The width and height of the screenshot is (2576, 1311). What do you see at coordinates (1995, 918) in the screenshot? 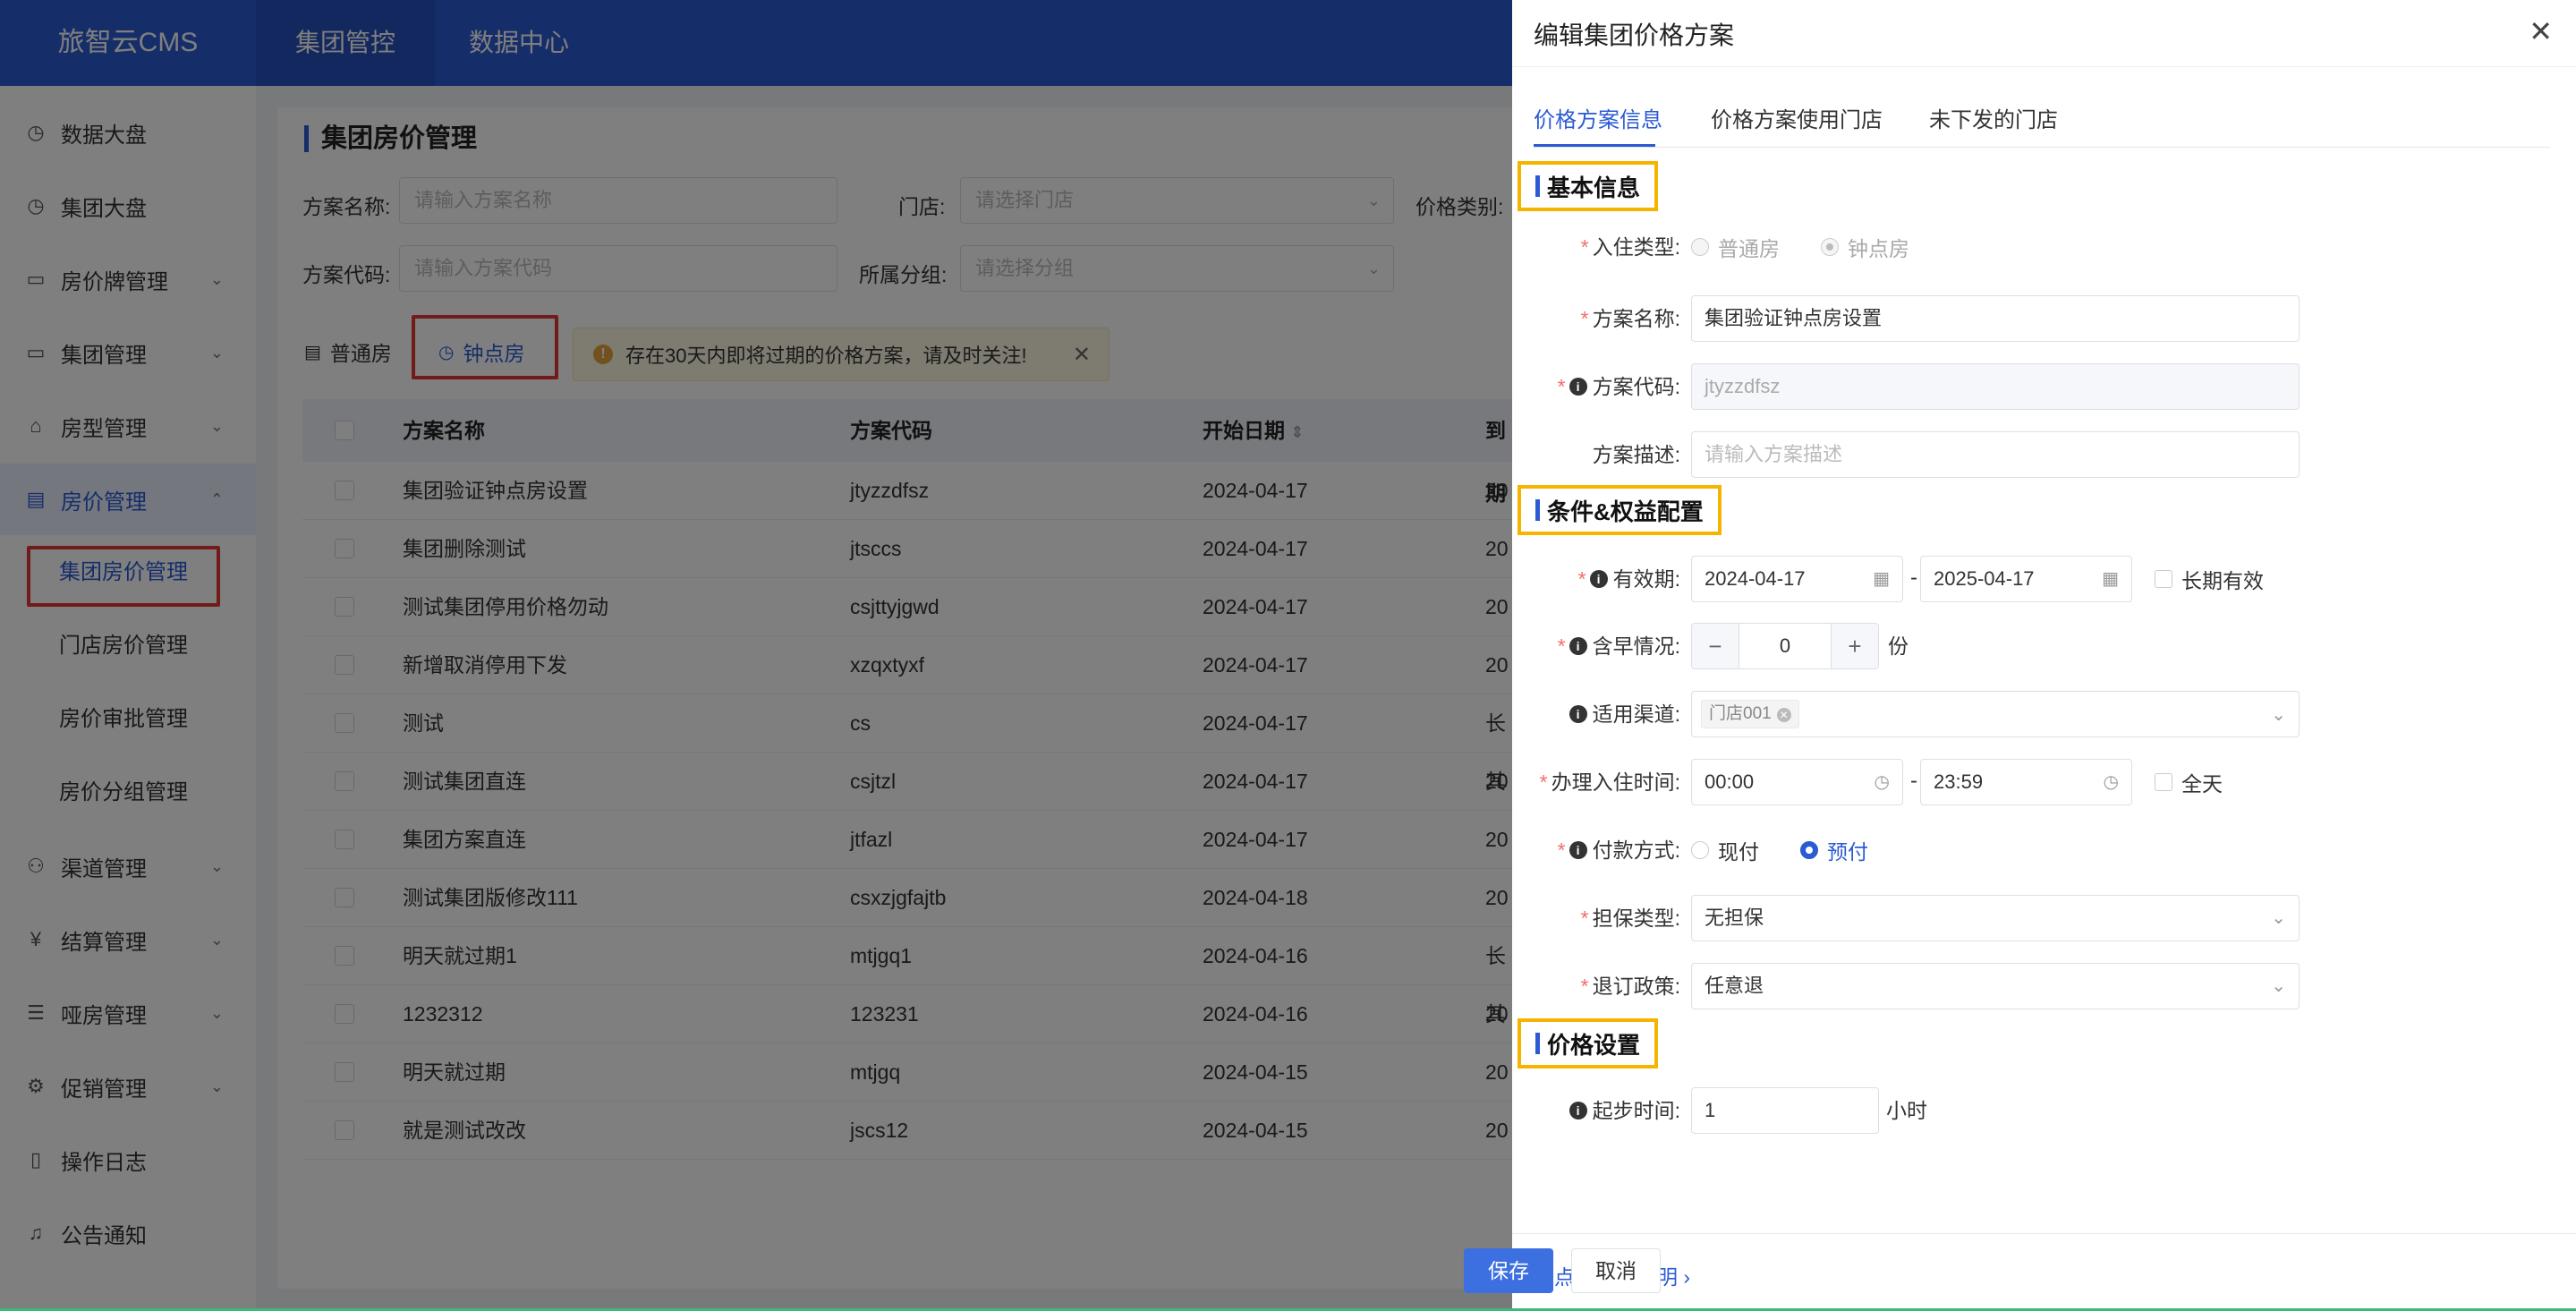
I see `guarantee-select: 无担保 ⌄` at bounding box center [1995, 918].